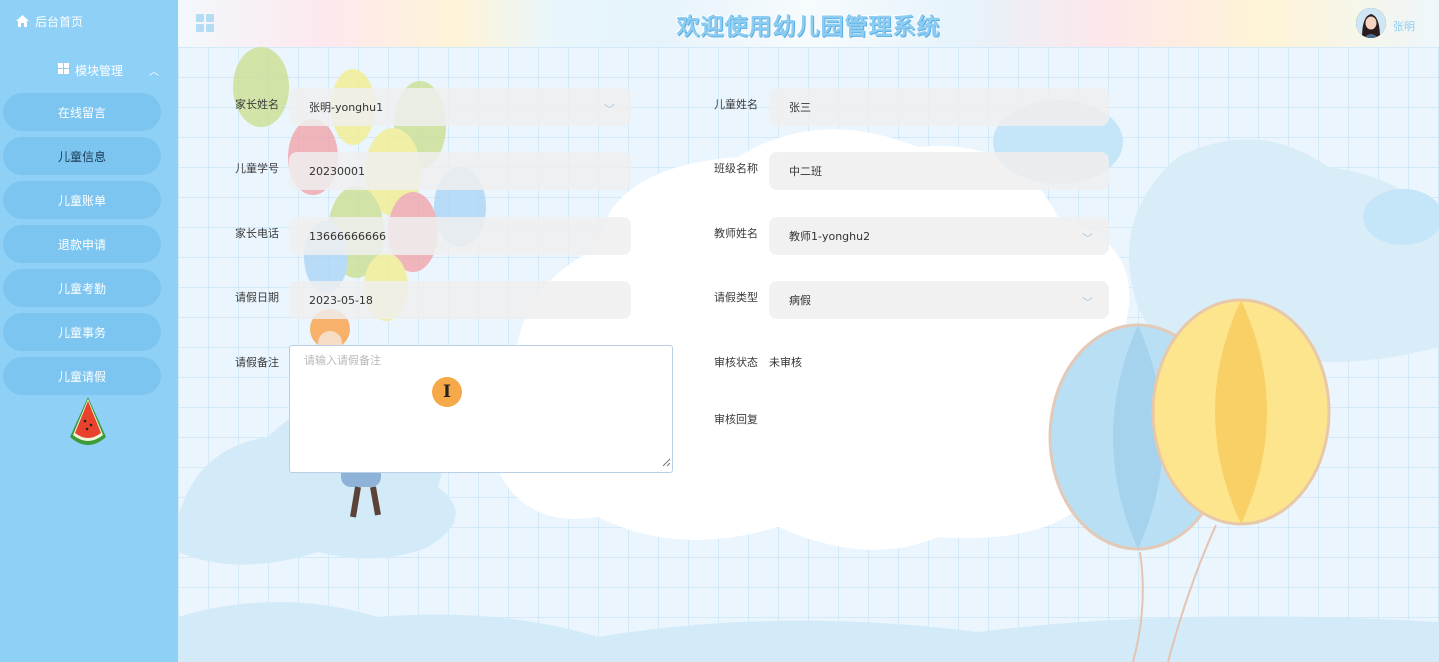  What do you see at coordinates (257, 104) in the screenshot?
I see `parent-name-label: 家长姓名` at bounding box center [257, 104].